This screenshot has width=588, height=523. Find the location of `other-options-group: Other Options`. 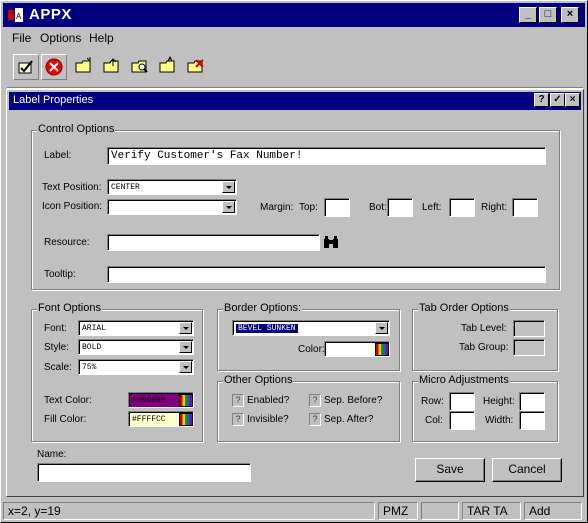

other-options-group: Other Options is located at coordinates (308, 408).